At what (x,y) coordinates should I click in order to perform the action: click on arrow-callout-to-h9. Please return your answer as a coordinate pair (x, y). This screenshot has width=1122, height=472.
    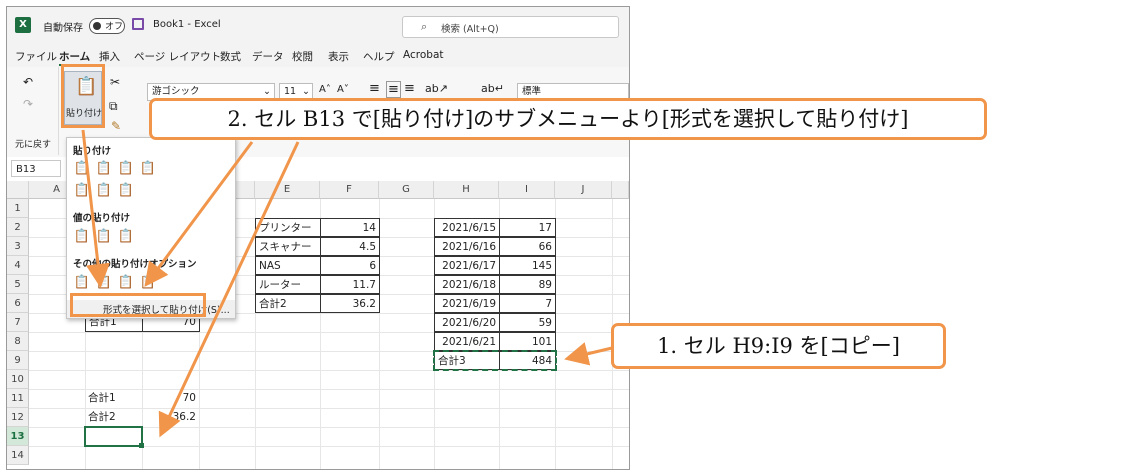
    Looking at the image, I should click on (588, 354).